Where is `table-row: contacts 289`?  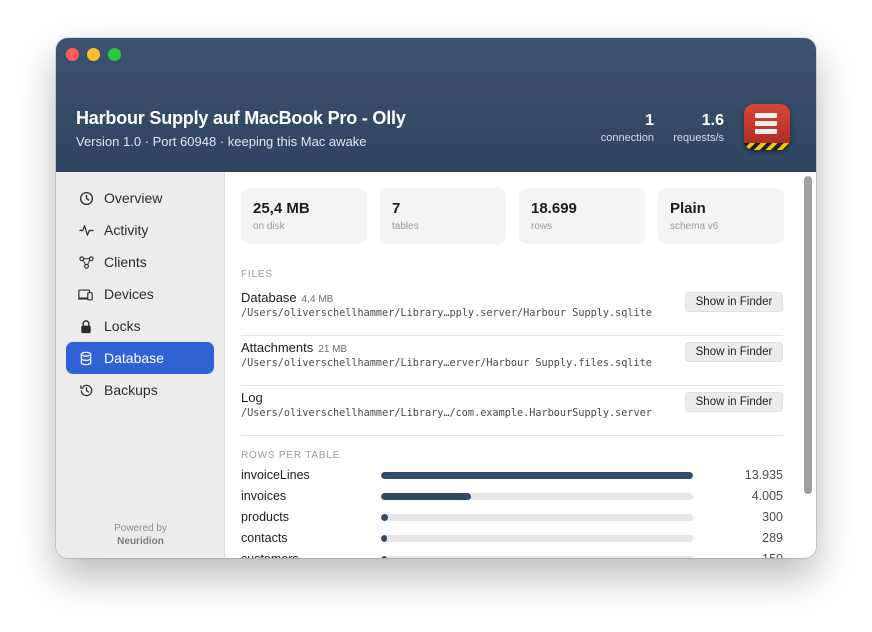 table-row: contacts 289 is located at coordinates (512, 539).